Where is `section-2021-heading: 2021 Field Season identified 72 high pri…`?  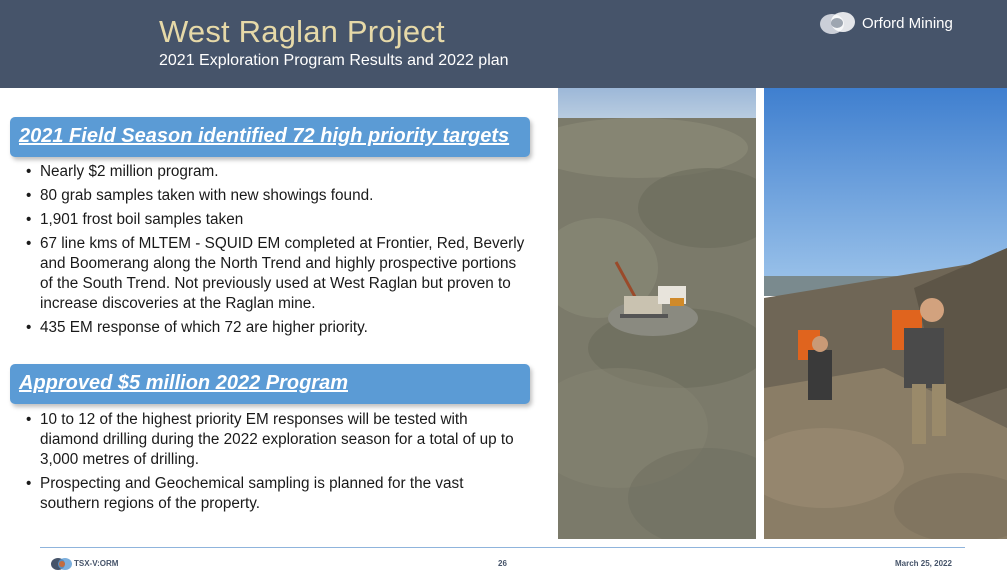 section-2021-heading: 2021 Field Season identified 72 high pri… is located at coordinates (264, 136).